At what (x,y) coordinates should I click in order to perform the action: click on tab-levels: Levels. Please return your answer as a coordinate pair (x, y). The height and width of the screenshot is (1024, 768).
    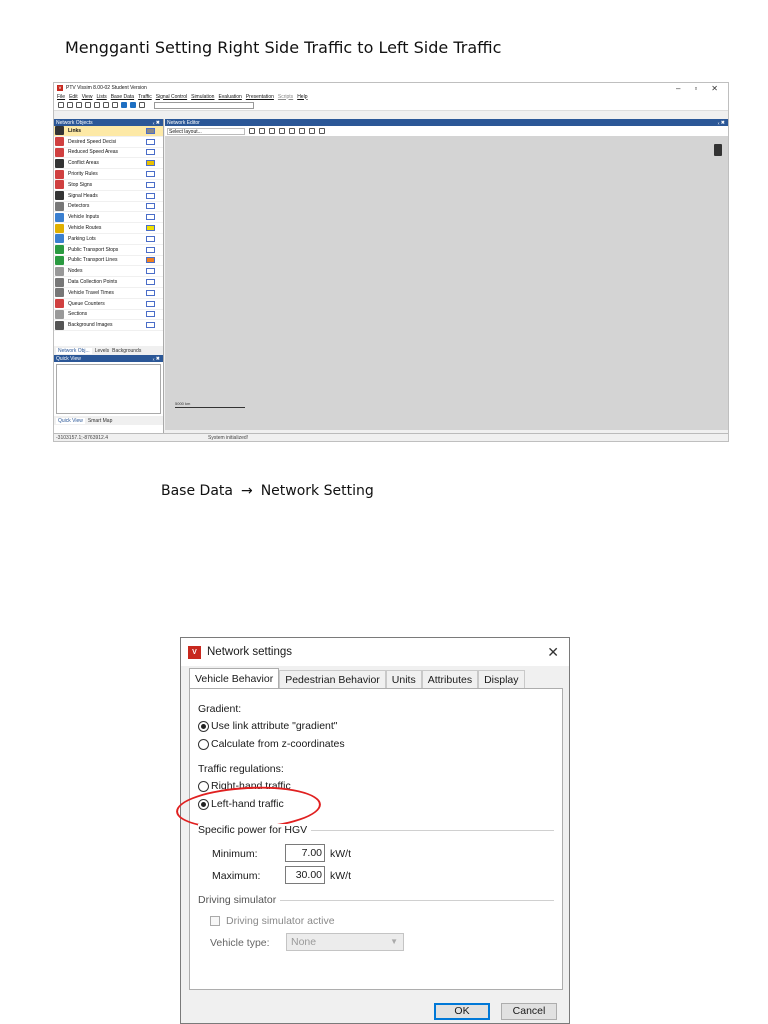
    Looking at the image, I should click on (102, 351).